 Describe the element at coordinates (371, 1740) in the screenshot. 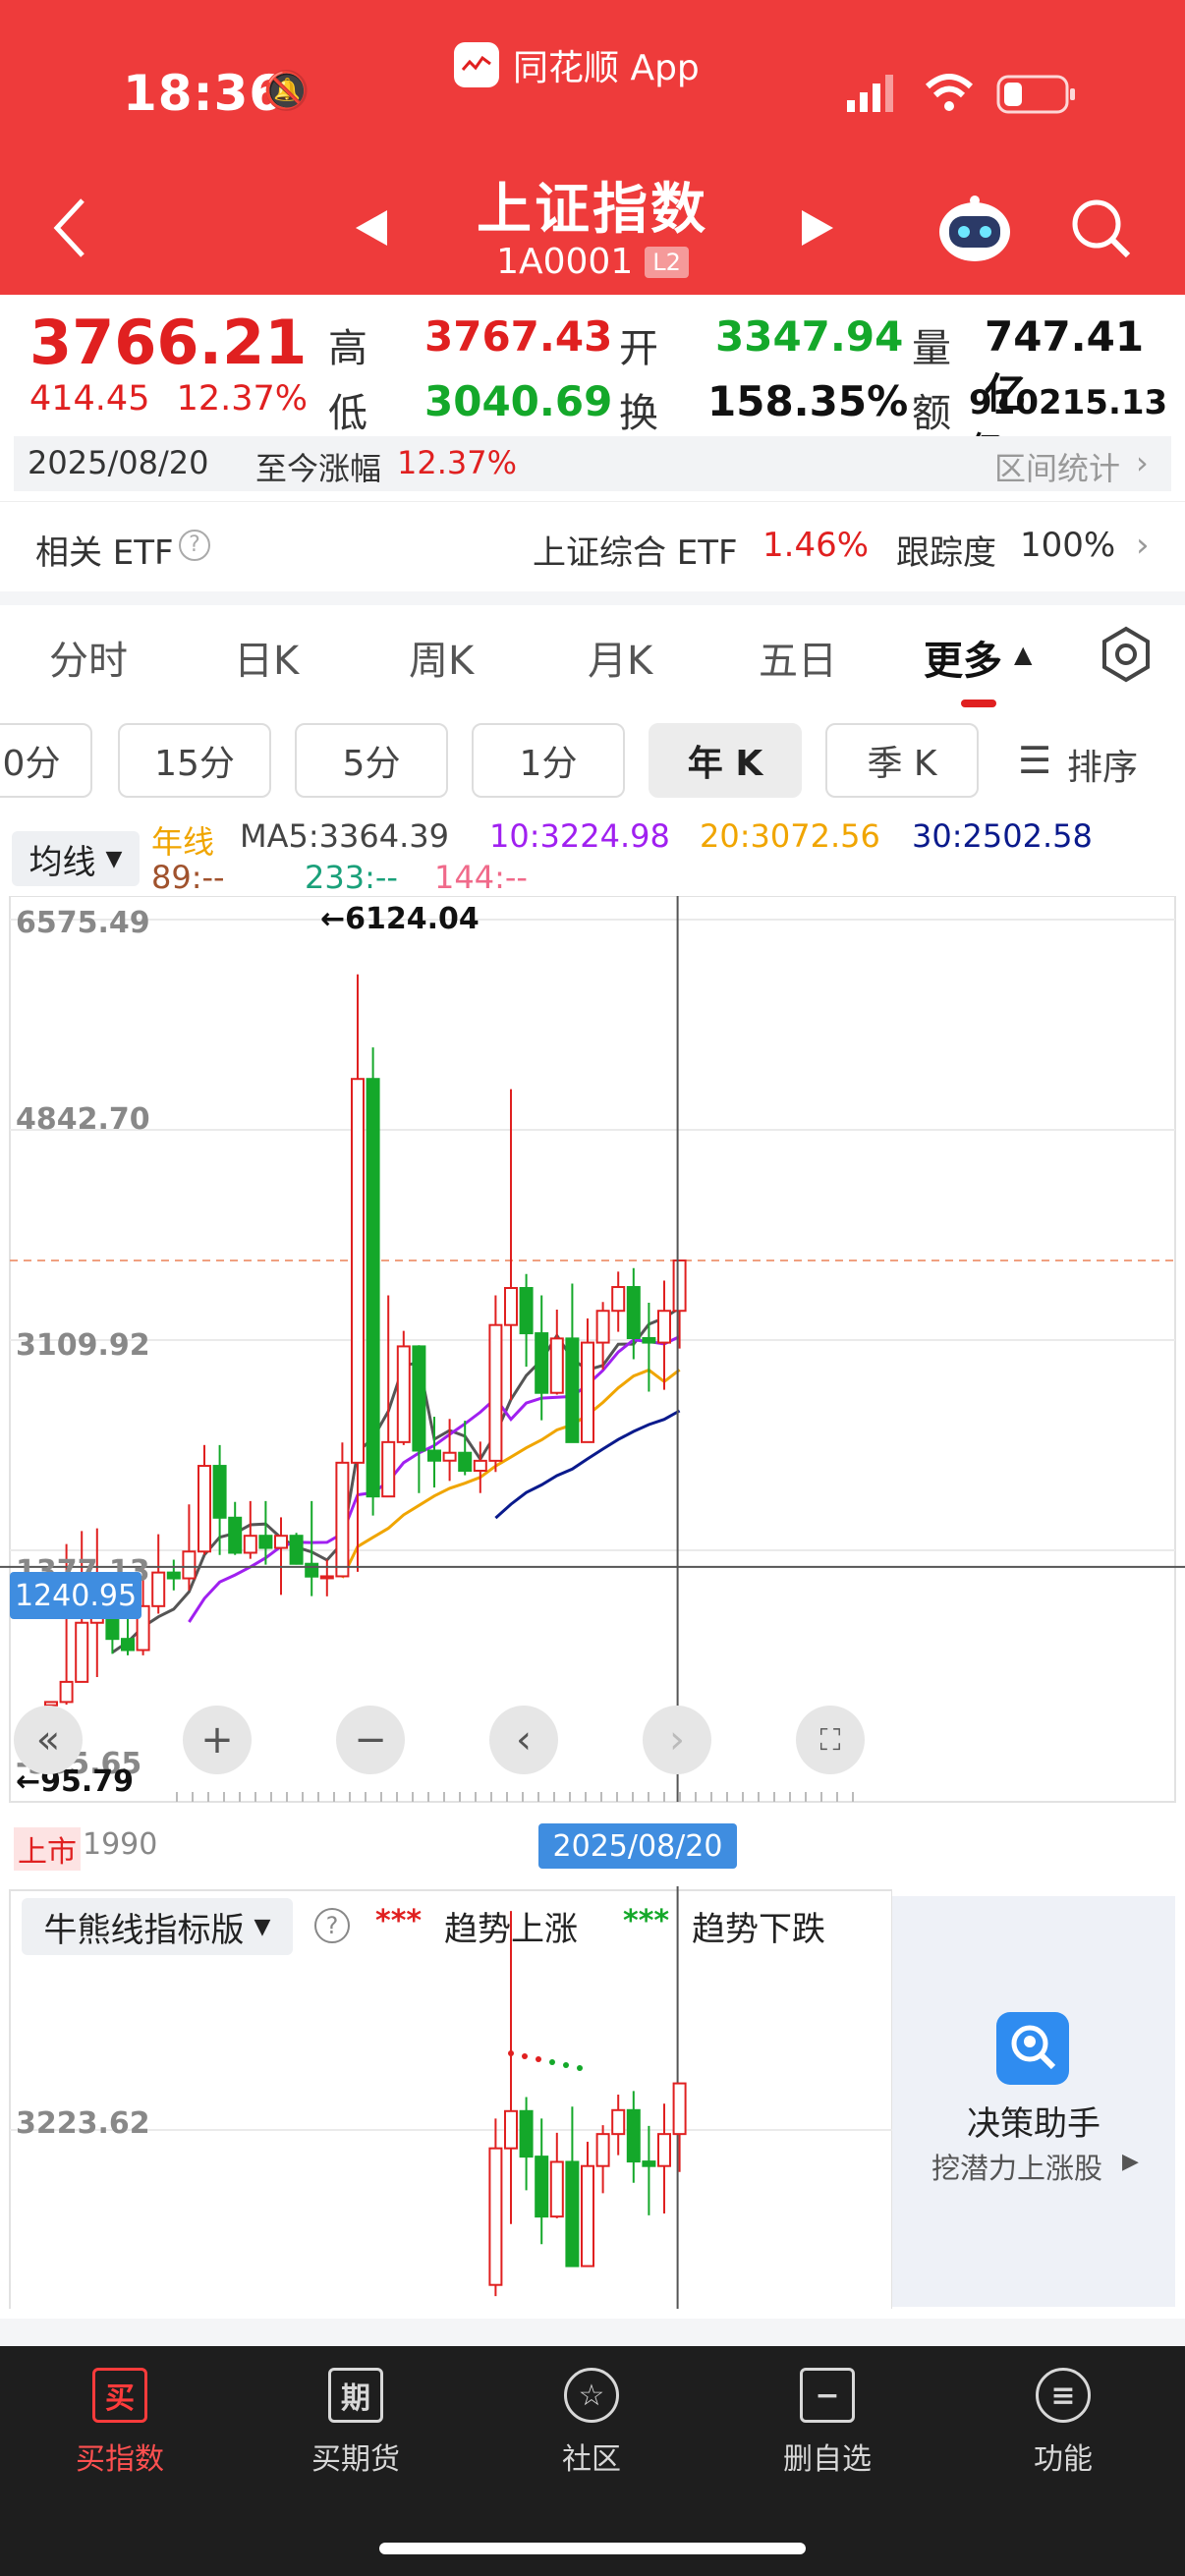

I see `zoom-out-button: −` at that location.